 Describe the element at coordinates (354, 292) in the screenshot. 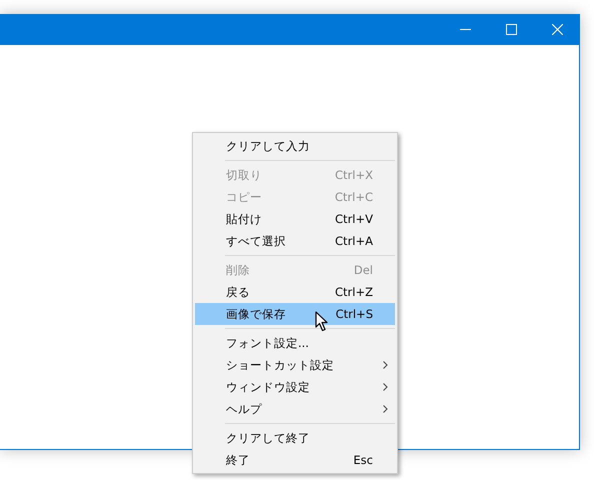

I see `shortcut-text: Ctrl+Z` at that location.